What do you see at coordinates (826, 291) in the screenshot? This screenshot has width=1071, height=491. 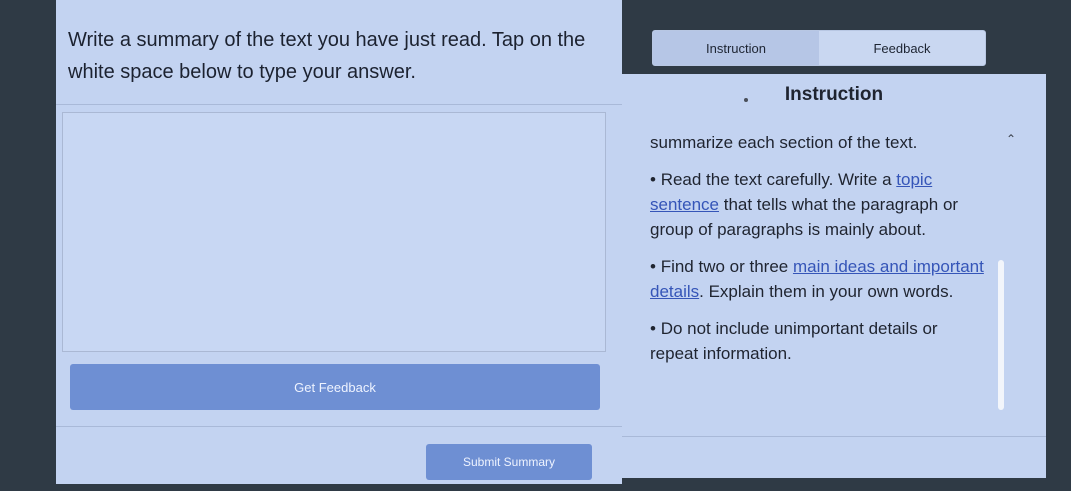 I see `bullet-text: . Explain them in your own words.` at bounding box center [826, 291].